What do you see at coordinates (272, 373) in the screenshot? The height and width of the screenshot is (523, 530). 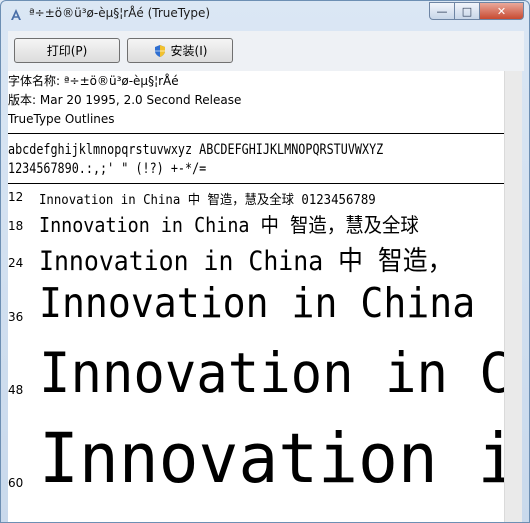 I see `sample-text: Innovation in C` at bounding box center [272, 373].